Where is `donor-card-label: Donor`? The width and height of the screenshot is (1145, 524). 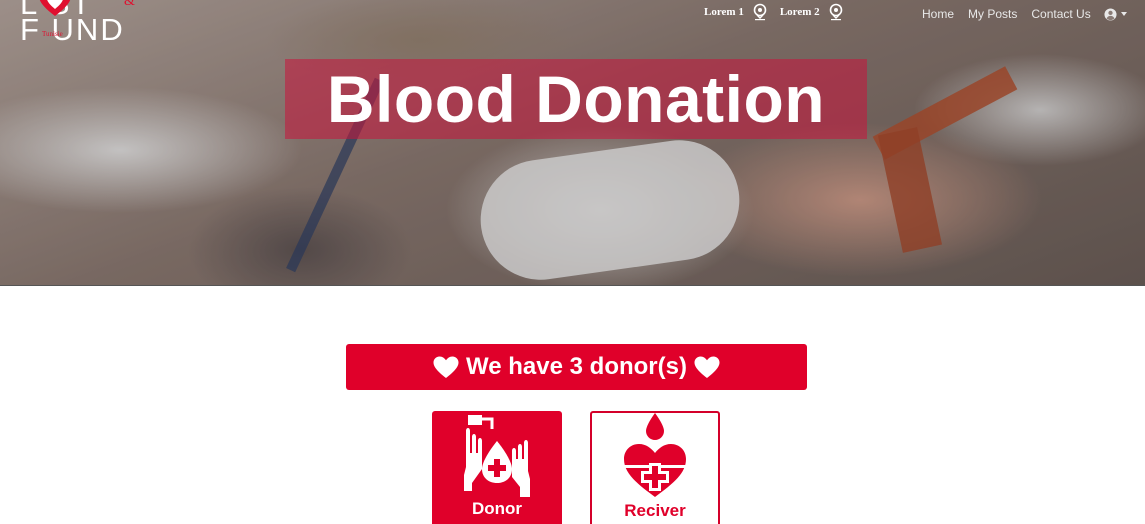 donor-card-label: Donor is located at coordinates (497, 508).